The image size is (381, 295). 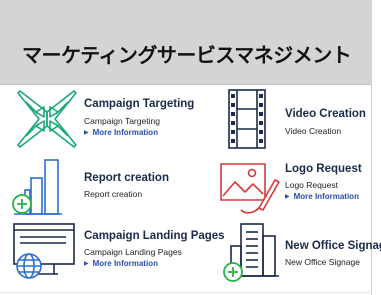 What do you see at coordinates (313, 131) in the screenshot?
I see `tile-subtitle: Video Creation` at bounding box center [313, 131].